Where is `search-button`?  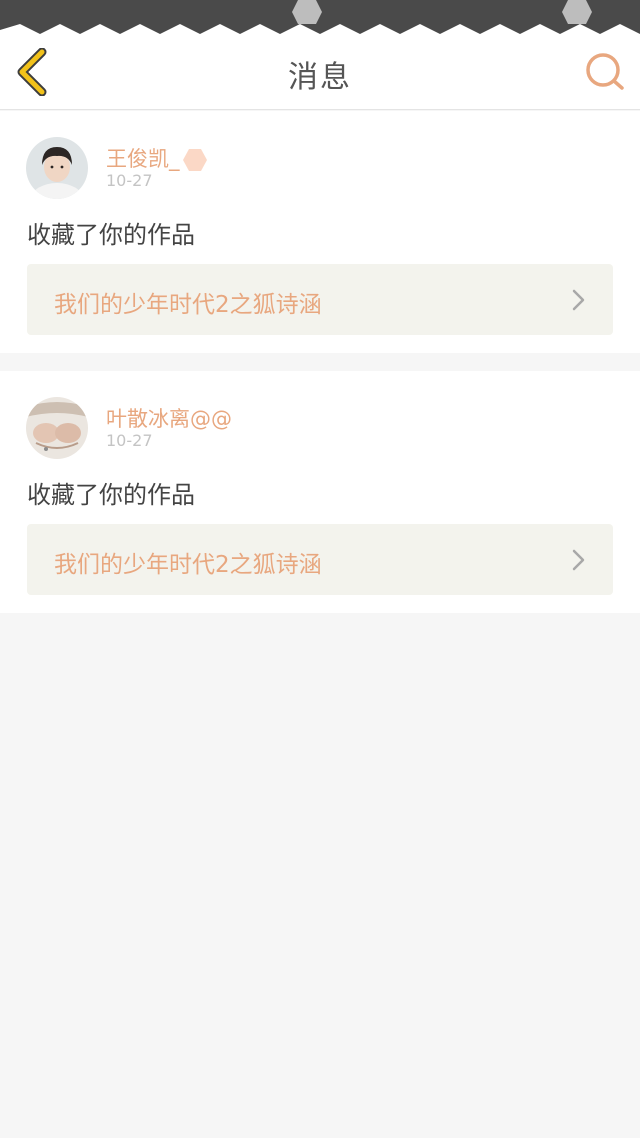 search-button is located at coordinates (605, 72).